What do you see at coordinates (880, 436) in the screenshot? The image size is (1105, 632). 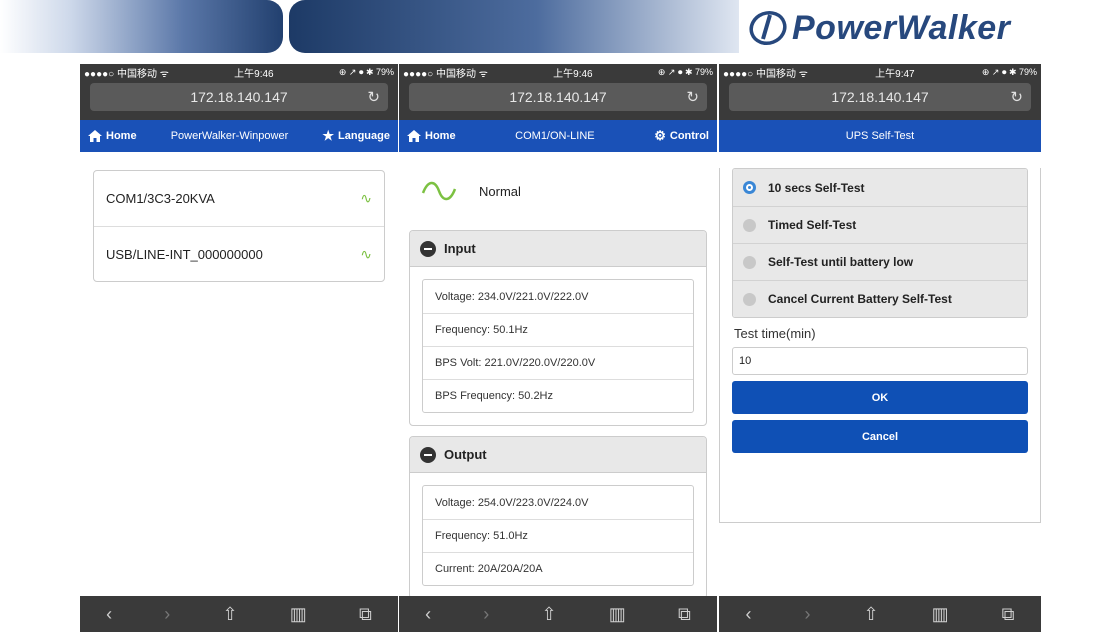 I see `cancel-button: Cancel` at bounding box center [880, 436].